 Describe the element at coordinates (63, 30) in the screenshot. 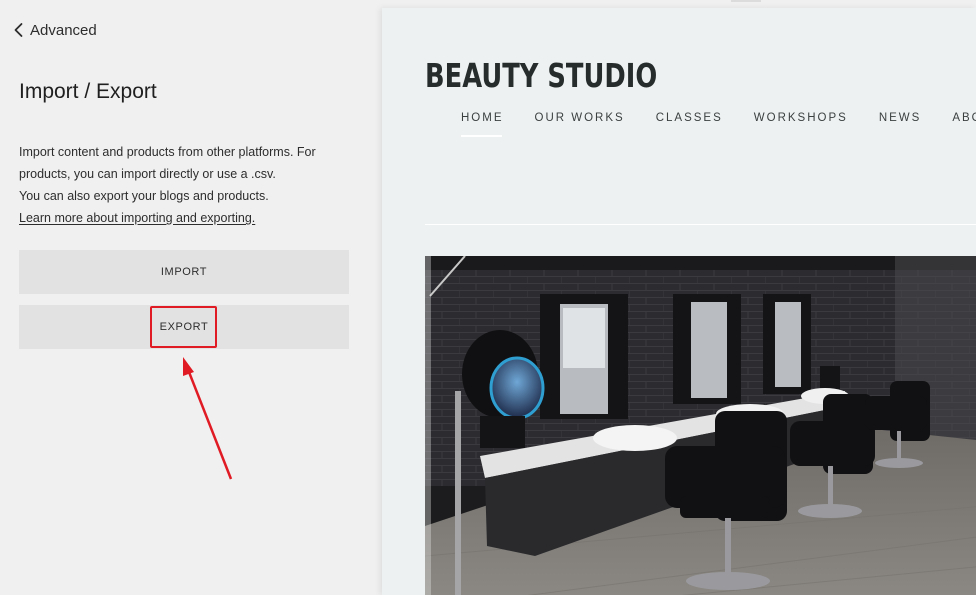

I see `back-label: Advanced` at that location.